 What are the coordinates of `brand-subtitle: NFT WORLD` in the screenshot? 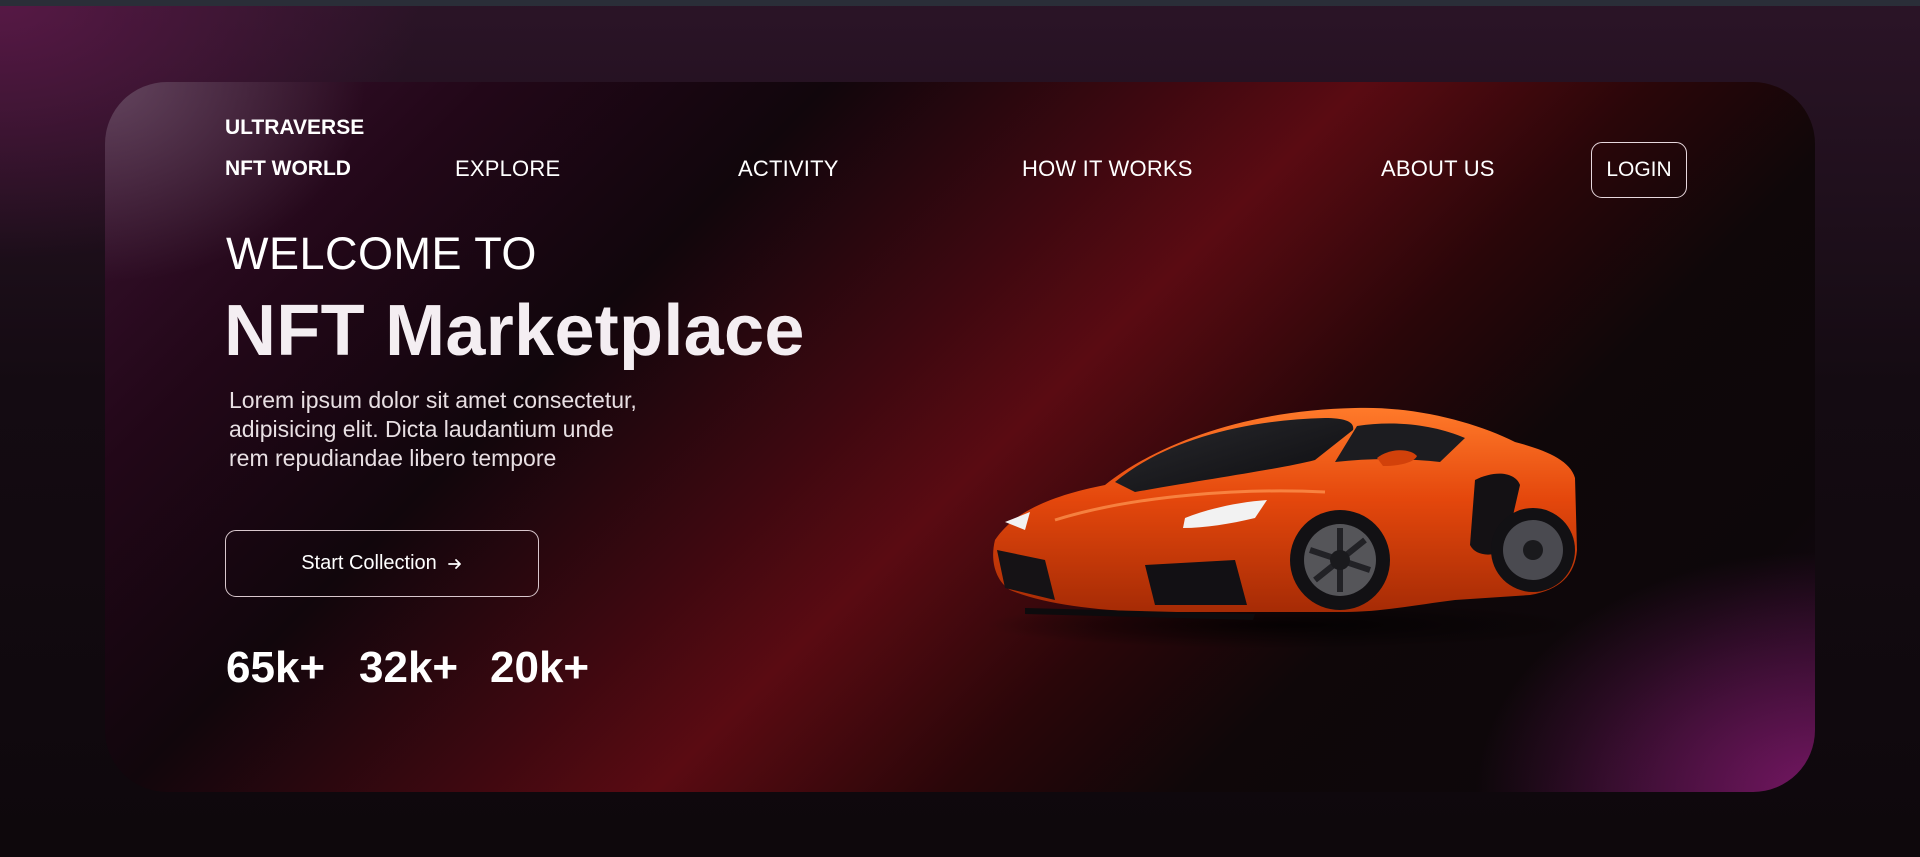 It's located at (288, 169).